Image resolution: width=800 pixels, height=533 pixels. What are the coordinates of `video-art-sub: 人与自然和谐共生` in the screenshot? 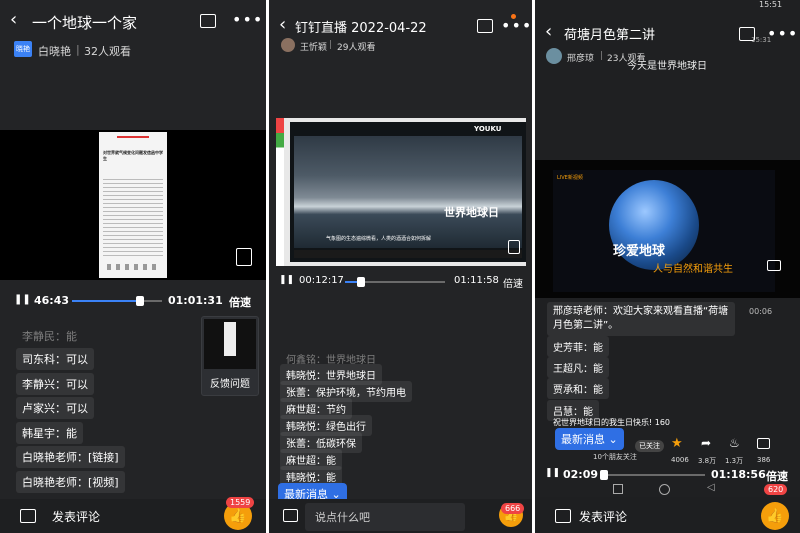 It's located at (693, 269).